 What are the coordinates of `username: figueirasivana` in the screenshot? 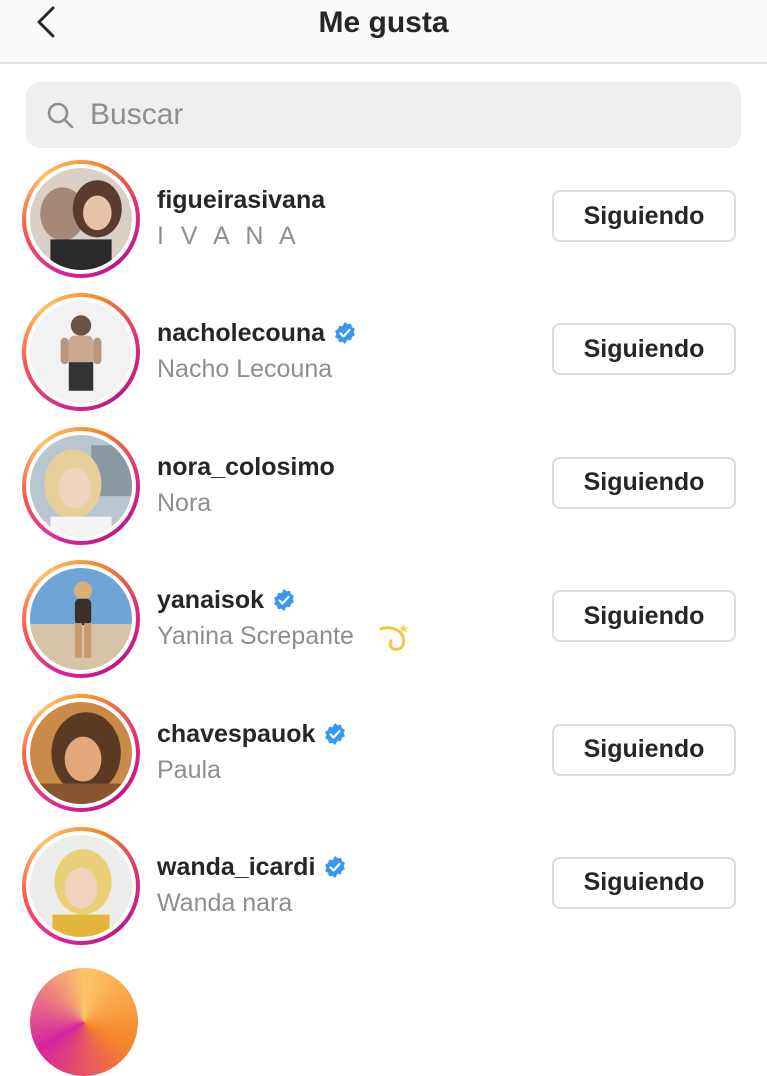 It's located at (241, 200).